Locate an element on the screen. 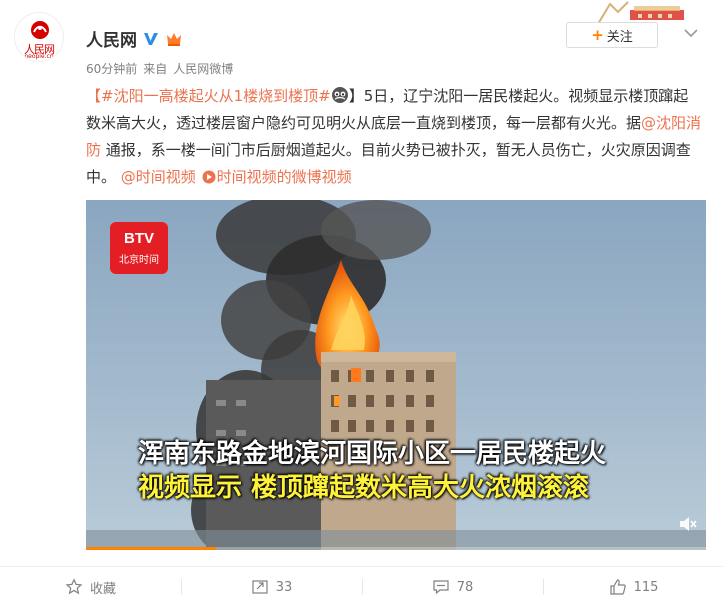 Image resolution: width=724 pixels, height=607 pixels. mention-time-video: @时间视频 is located at coordinates (158, 177).